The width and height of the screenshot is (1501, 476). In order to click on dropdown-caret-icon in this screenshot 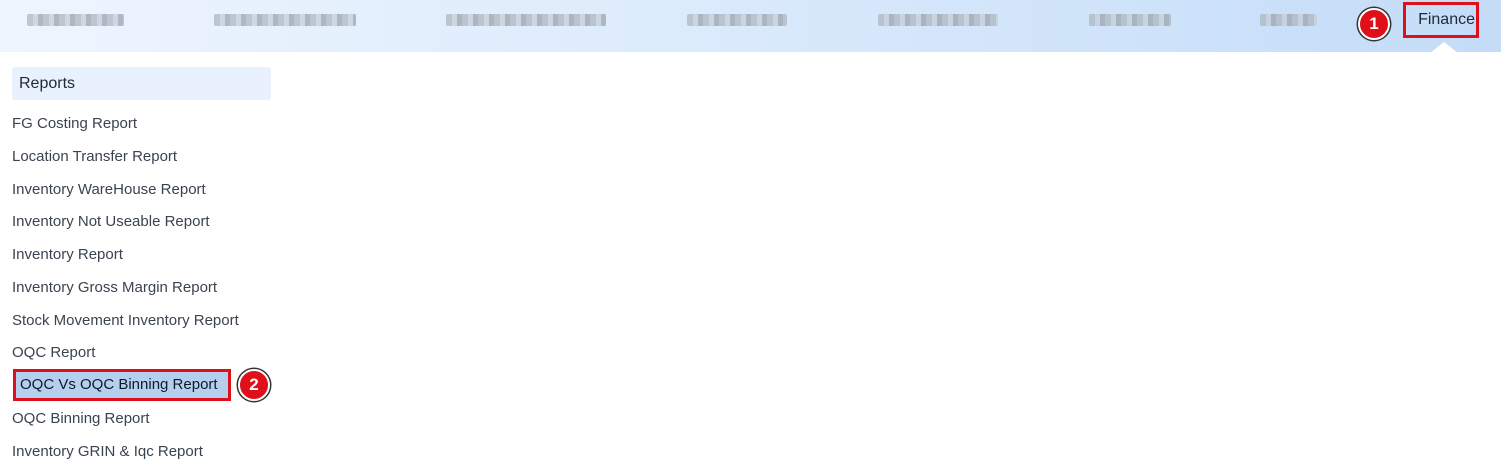, I will do `click(1444, 47)`.